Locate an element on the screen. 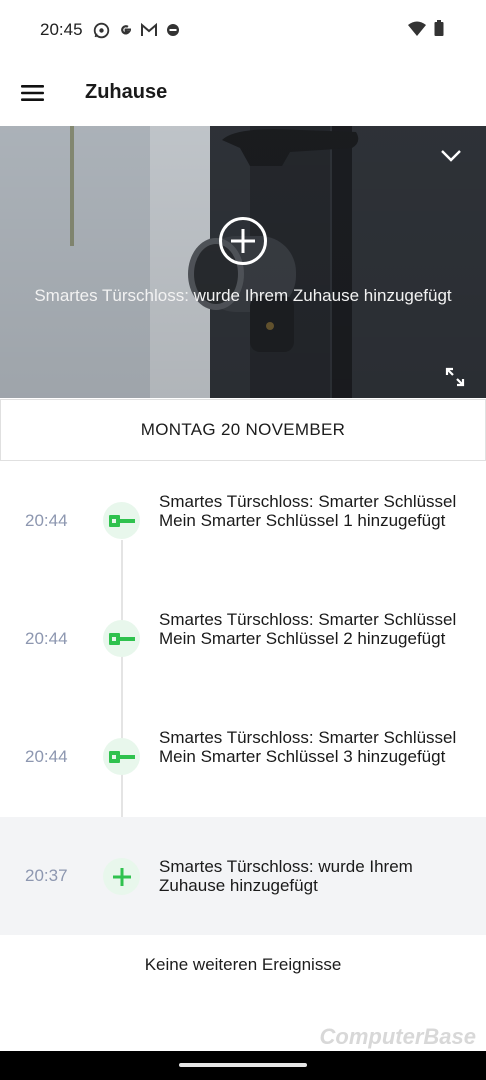  system-icons is located at coordinates (426, 30).